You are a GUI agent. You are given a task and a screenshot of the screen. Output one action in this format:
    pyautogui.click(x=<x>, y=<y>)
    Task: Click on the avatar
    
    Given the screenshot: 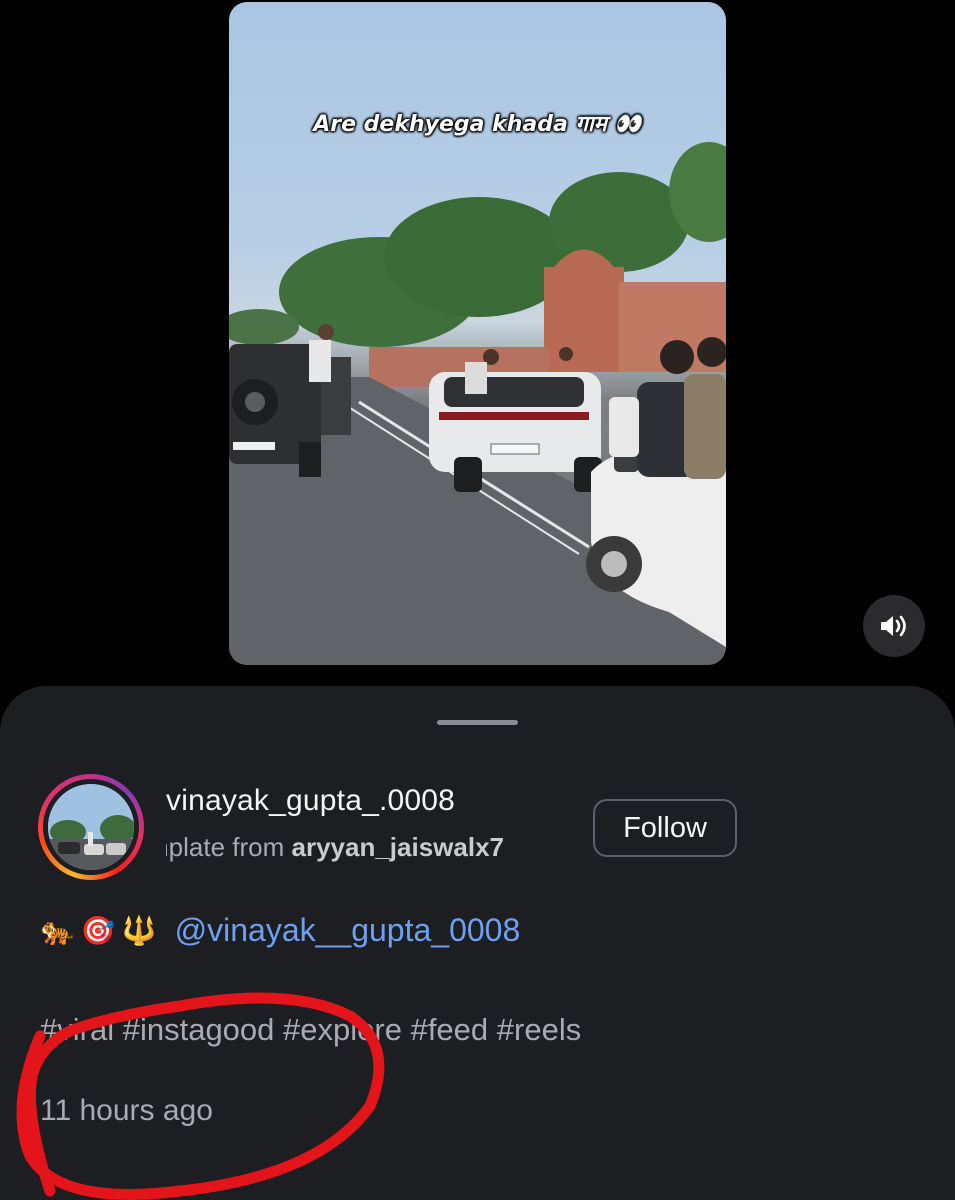 What is the action you would take?
    pyautogui.click(x=91, y=827)
    